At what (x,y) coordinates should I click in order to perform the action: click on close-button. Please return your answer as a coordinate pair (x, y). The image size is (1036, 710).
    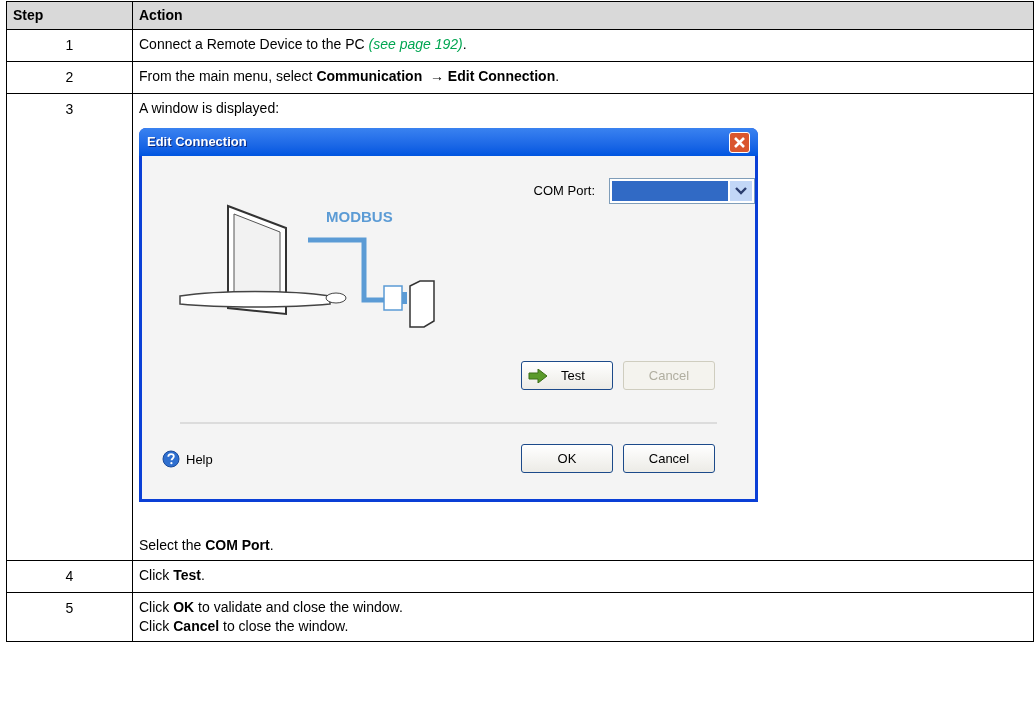
    Looking at the image, I should click on (739, 142).